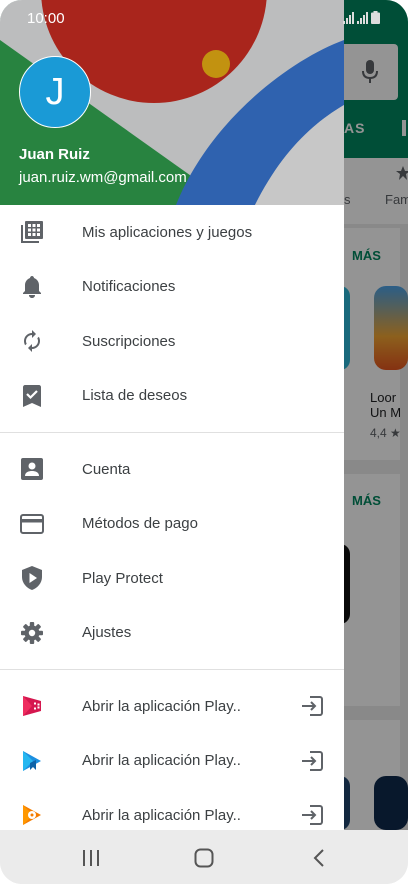  Describe the element at coordinates (32, 578) in the screenshot. I see `shield-play-icon` at that location.